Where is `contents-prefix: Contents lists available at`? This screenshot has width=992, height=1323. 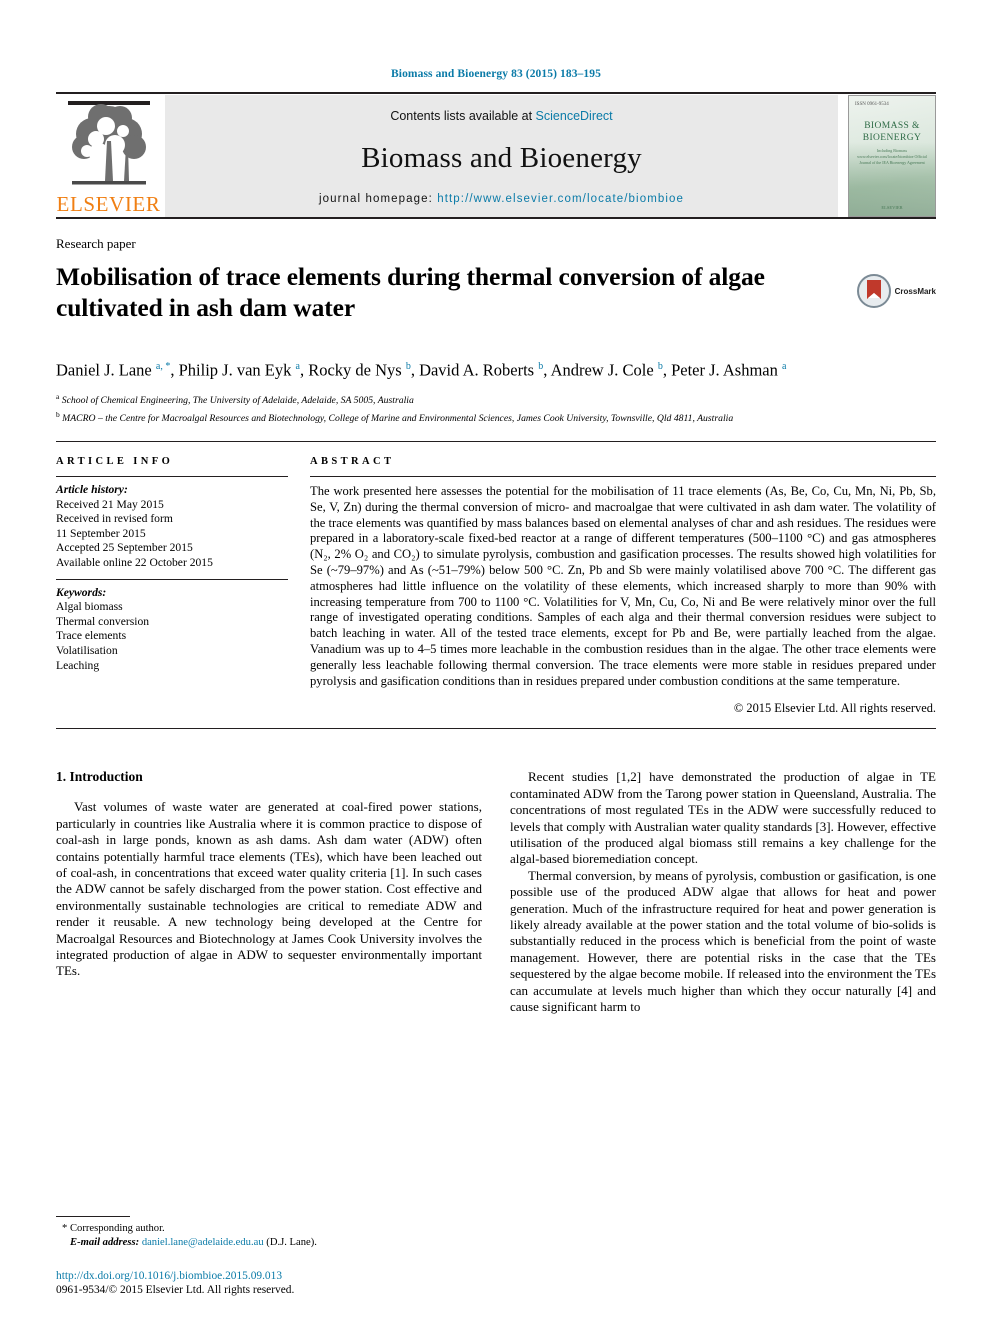 contents-prefix: Contents lists available at is located at coordinates (463, 116).